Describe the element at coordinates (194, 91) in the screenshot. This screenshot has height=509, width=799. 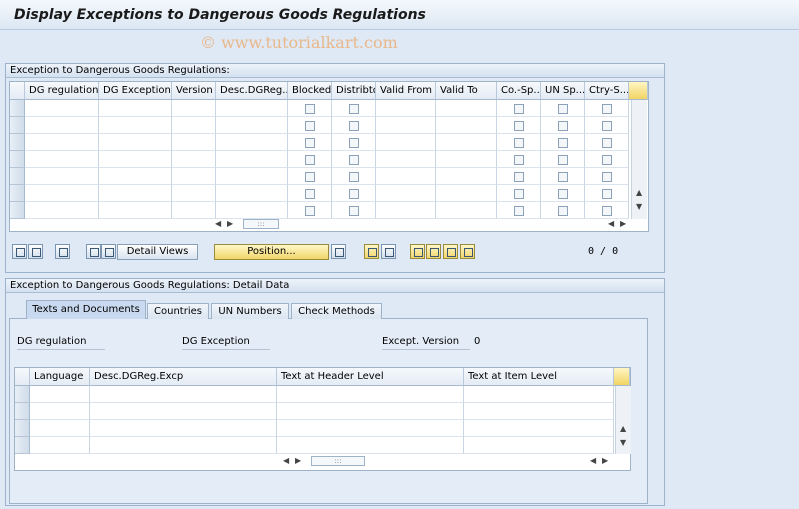
I see `column-header: Version` at that location.